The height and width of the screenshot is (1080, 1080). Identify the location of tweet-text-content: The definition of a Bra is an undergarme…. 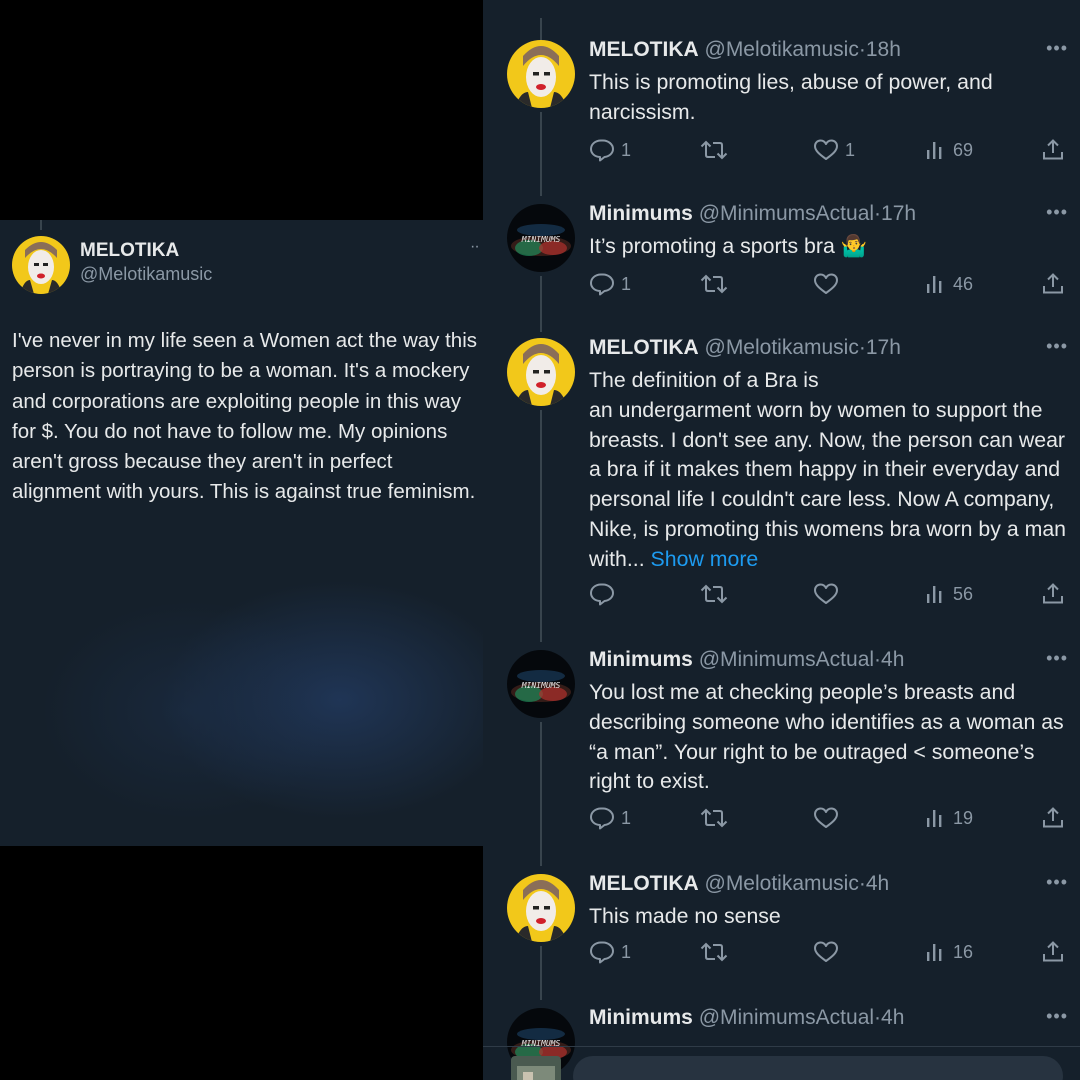
(828, 469).